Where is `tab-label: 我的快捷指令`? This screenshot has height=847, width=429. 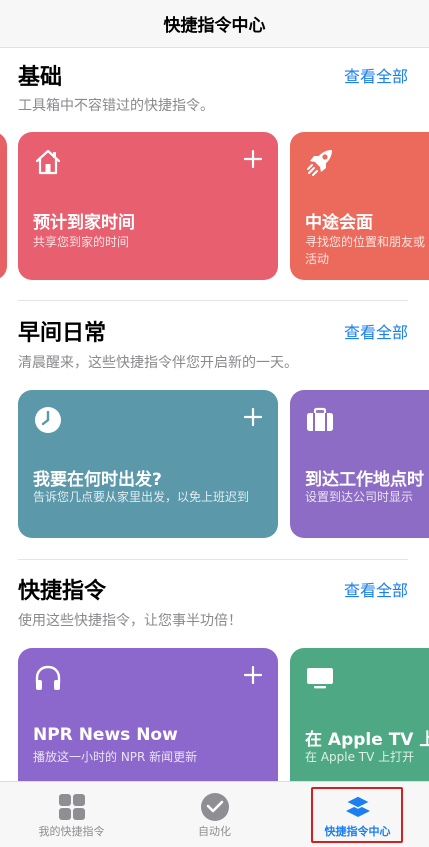 tab-label: 我的快捷指令 is located at coordinates (71, 831).